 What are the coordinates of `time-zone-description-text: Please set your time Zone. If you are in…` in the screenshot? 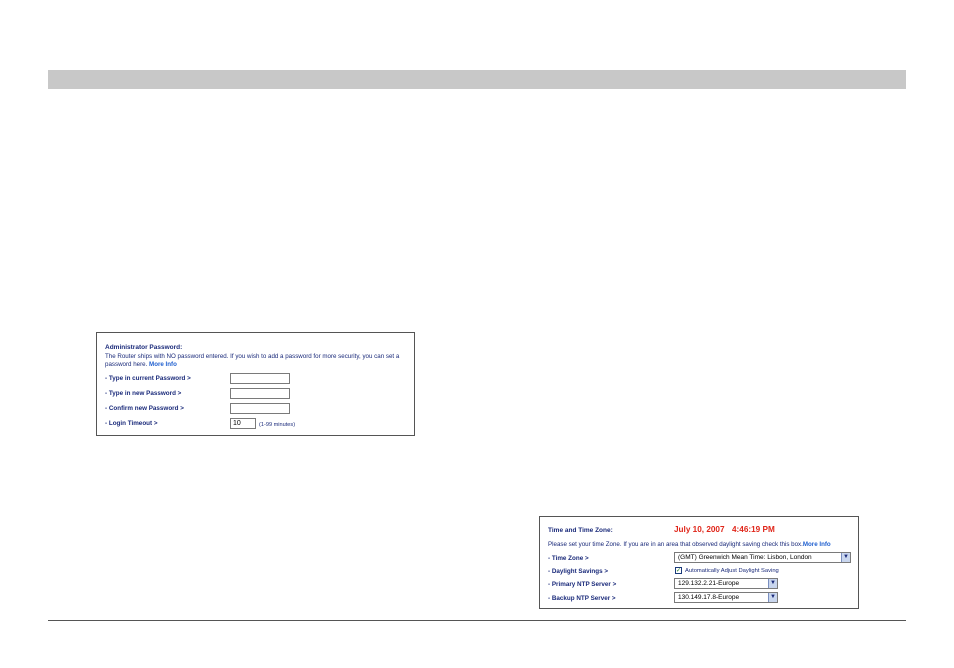 It's located at (675, 544).